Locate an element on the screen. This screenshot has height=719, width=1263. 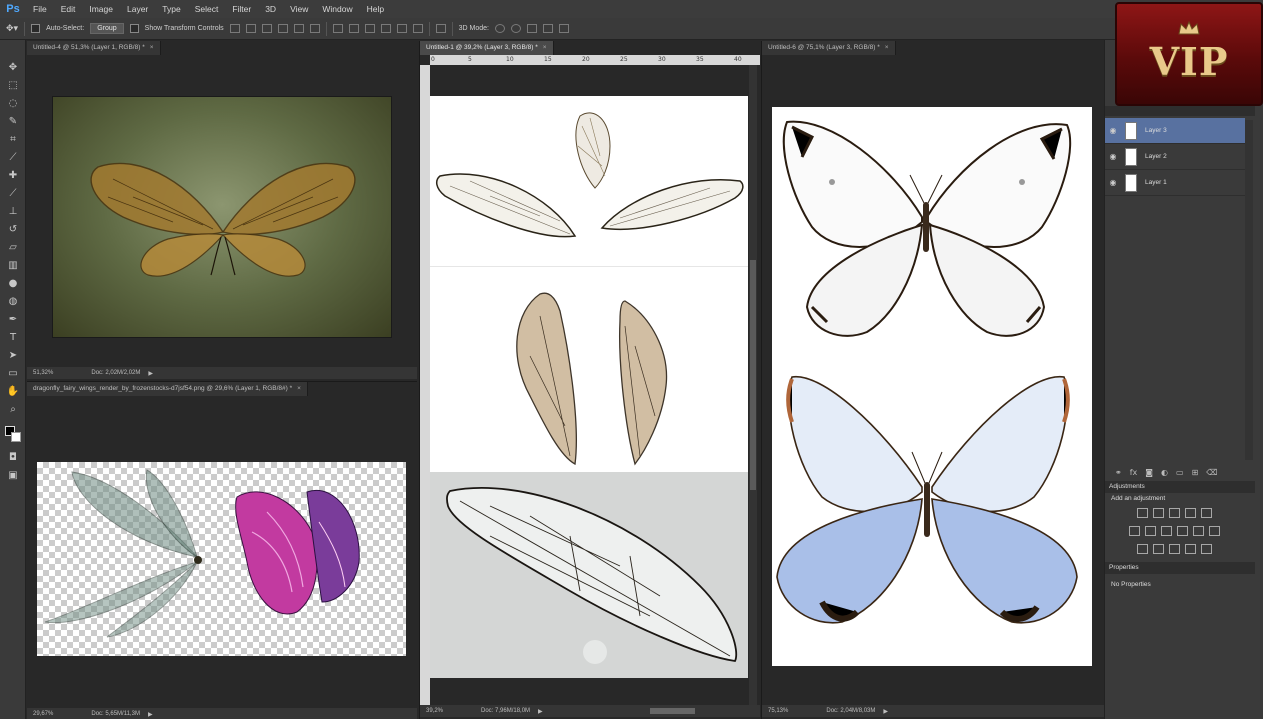
color-balance-icon is located at coordinates (1150, 531).